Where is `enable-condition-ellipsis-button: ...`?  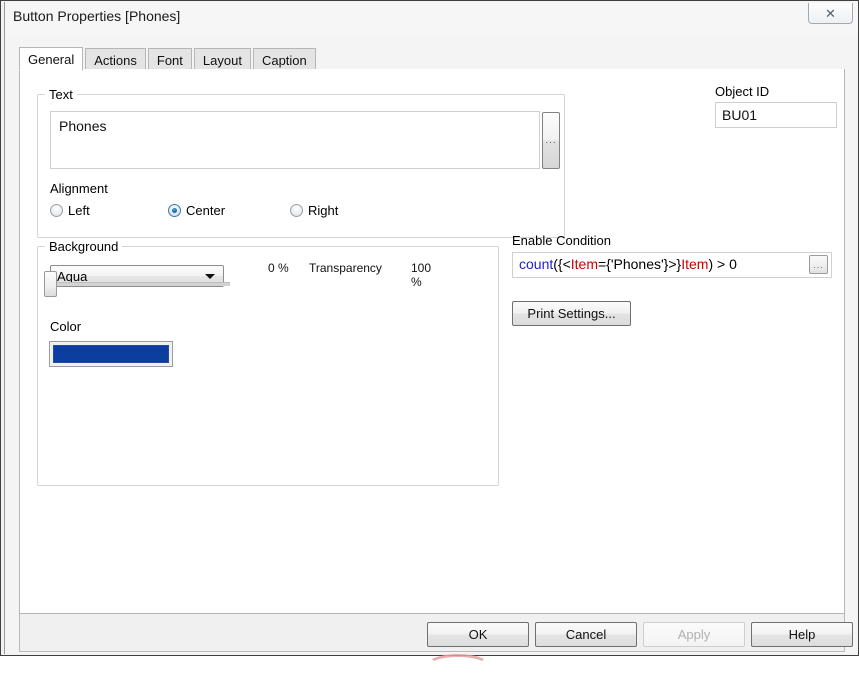 enable-condition-ellipsis-button: ... is located at coordinates (818, 264).